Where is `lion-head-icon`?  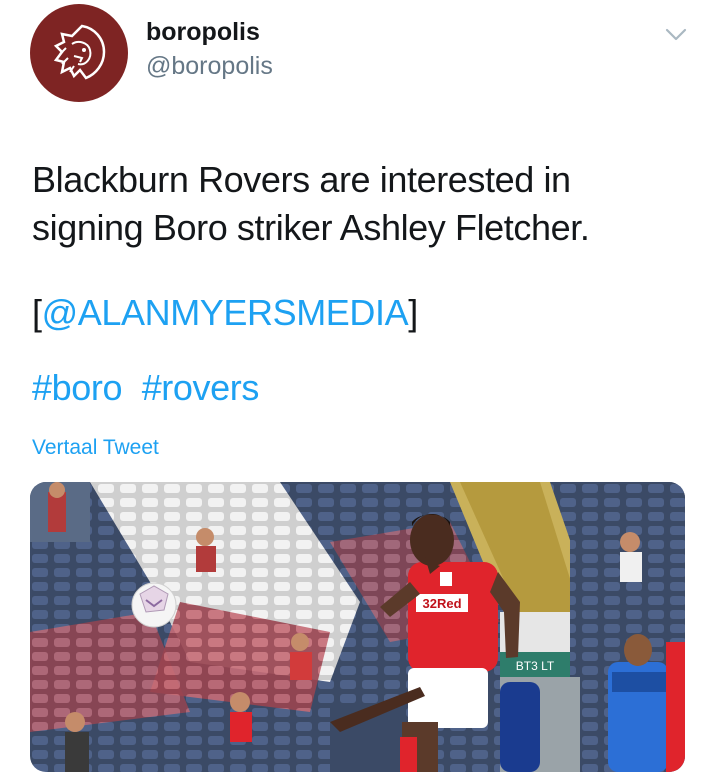
lion-head-icon is located at coordinates (79, 52).